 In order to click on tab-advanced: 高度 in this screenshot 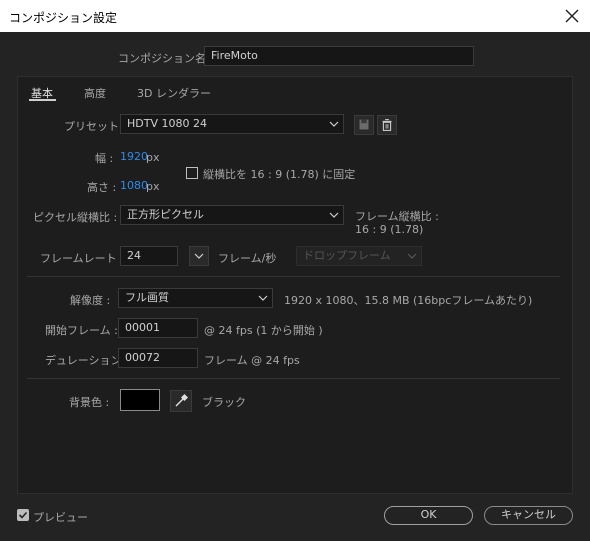, I will do `click(95, 93)`.